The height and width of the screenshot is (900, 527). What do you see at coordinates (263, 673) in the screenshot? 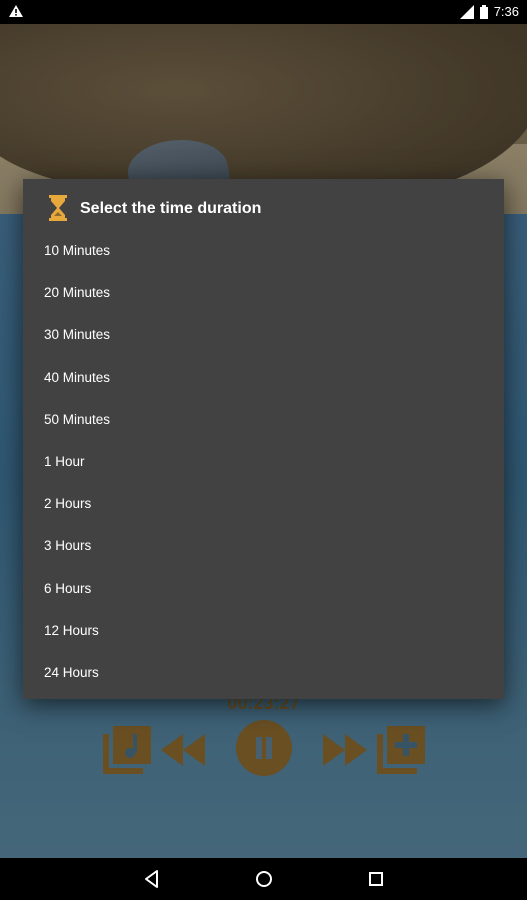
I see `duration-option: 24 Hours` at bounding box center [263, 673].